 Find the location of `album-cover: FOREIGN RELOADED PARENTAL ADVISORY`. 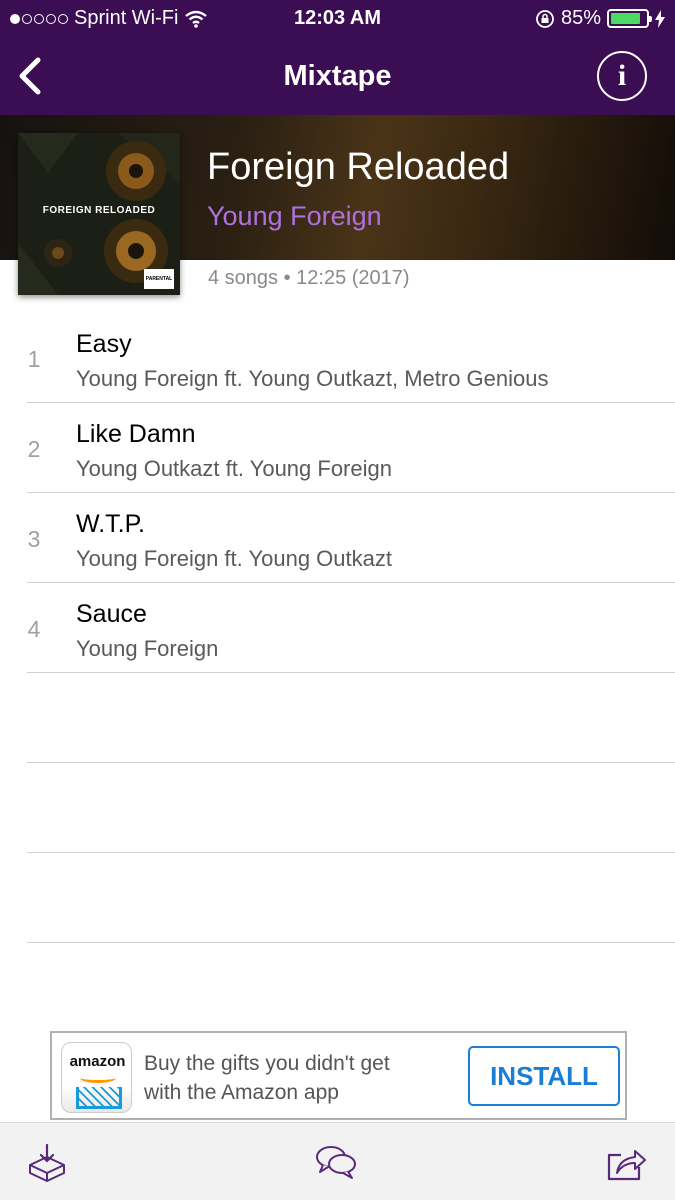

album-cover: FOREIGN RELOADED PARENTAL ADVISORY is located at coordinates (99, 214).